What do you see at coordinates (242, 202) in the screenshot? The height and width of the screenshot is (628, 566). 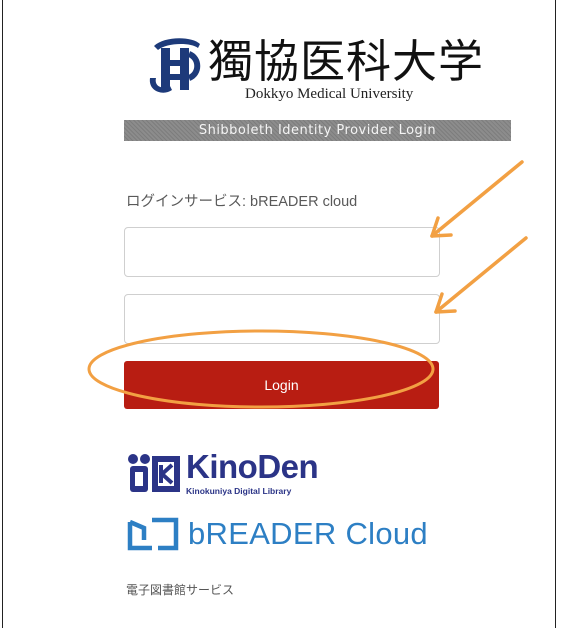 I see `login-service-label: ログインサービス: bREADER cloud` at bounding box center [242, 202].